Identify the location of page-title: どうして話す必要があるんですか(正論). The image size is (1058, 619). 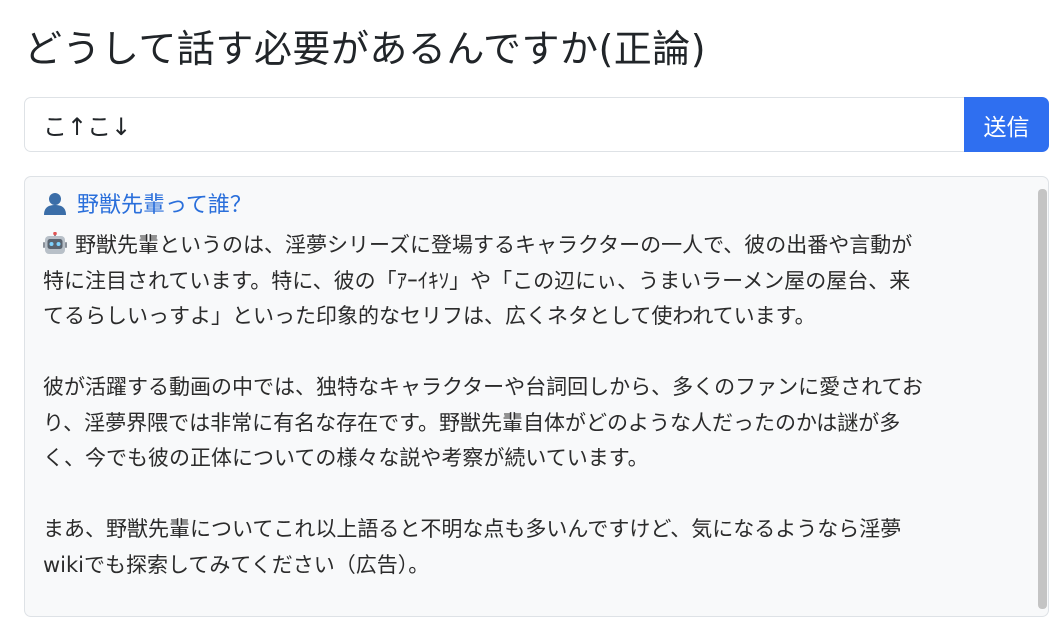
(365, 49).